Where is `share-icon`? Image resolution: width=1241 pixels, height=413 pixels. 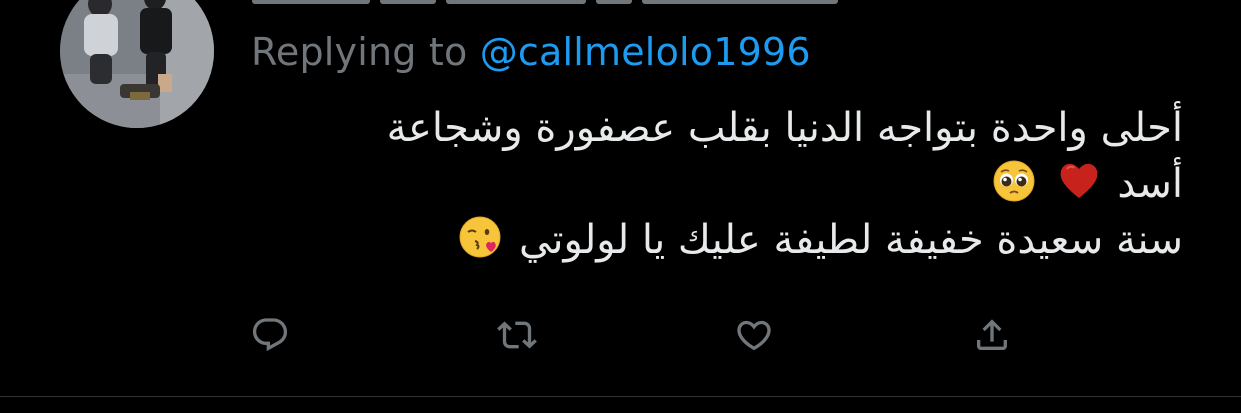 share-icon is located at coordinates (992, 334).